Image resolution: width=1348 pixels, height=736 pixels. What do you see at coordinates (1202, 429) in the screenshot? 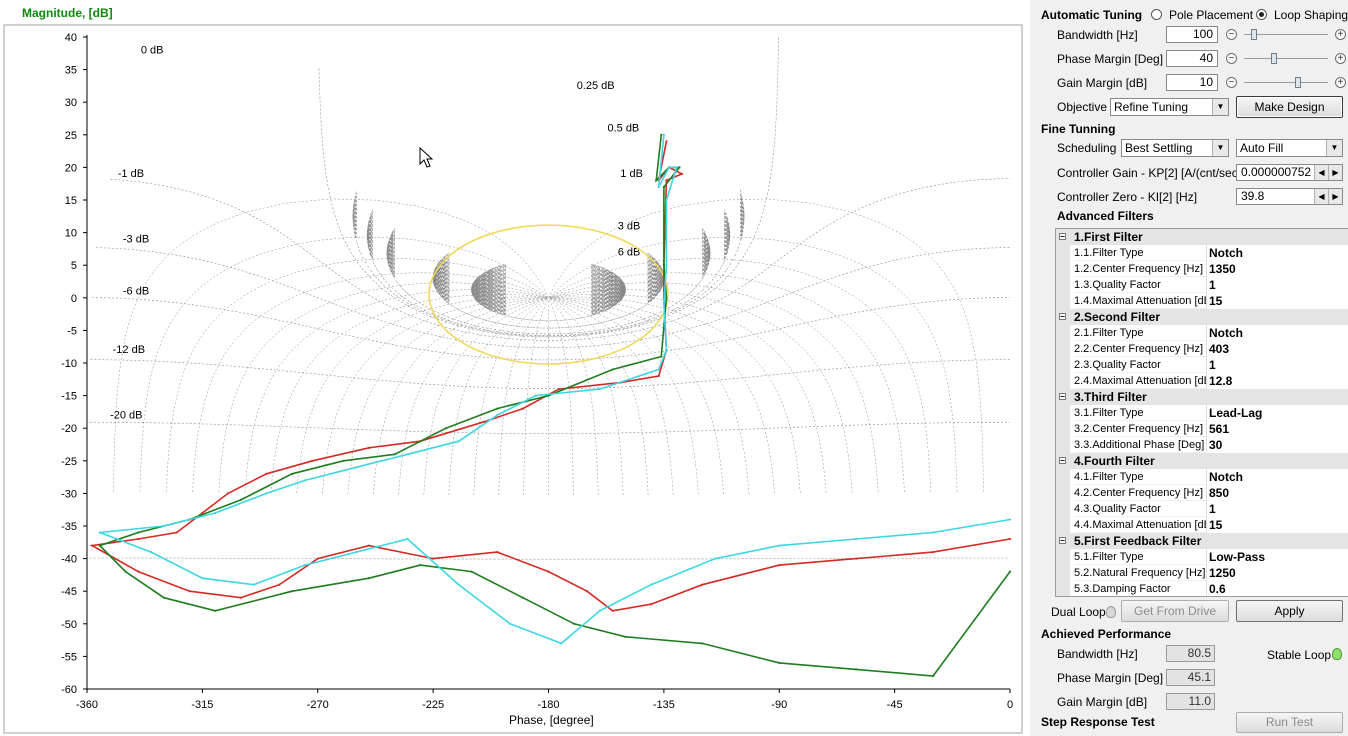
I see `filter-property-row: 3.2.Center Frequency [Hz] 561` at bounding box center [1202, 429].